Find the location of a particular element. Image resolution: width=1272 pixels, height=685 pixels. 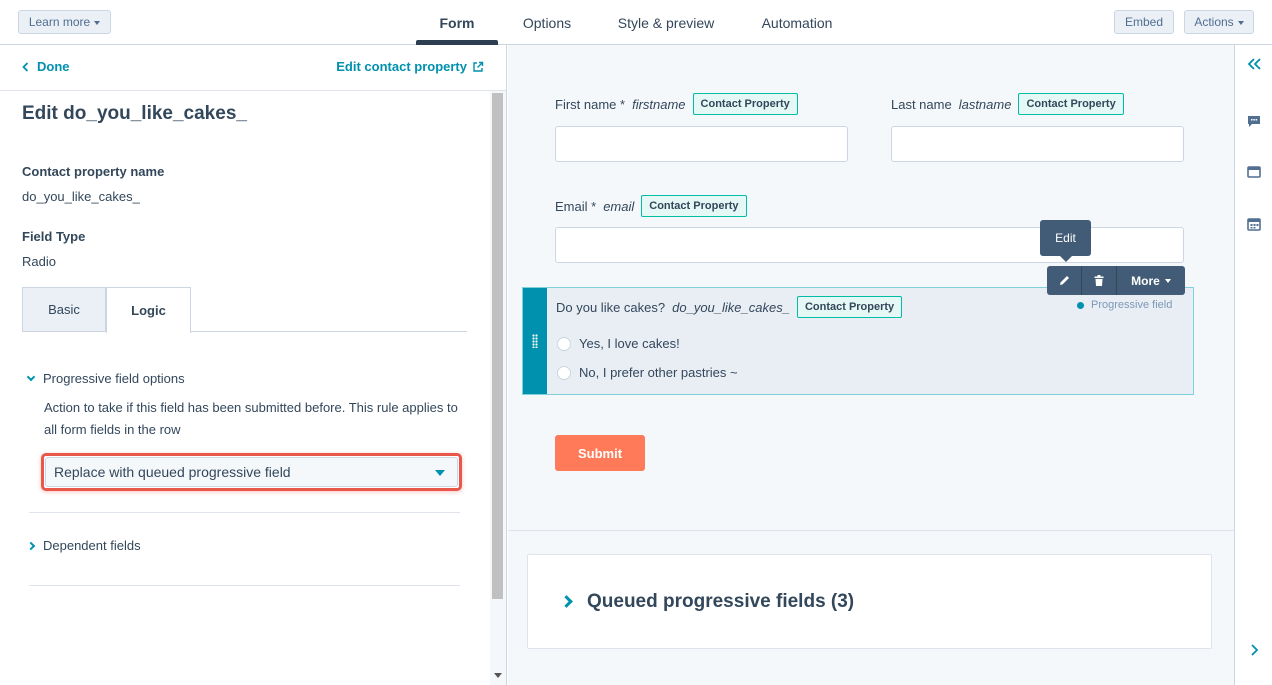

drag-handle is located at coordinates (535, 341).